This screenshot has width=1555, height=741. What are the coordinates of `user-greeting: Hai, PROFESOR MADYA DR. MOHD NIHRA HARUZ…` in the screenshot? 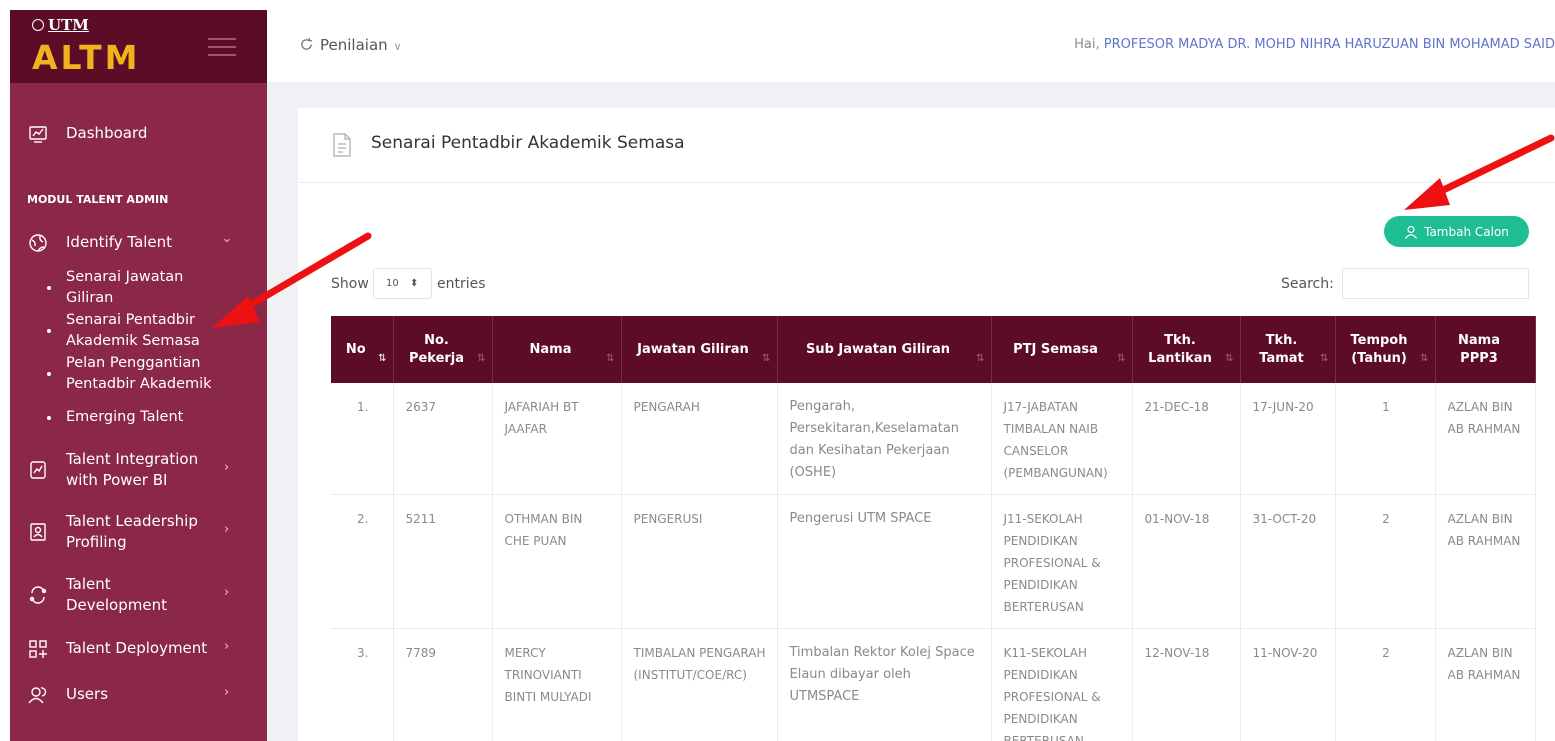 It's located at (1314, 44).